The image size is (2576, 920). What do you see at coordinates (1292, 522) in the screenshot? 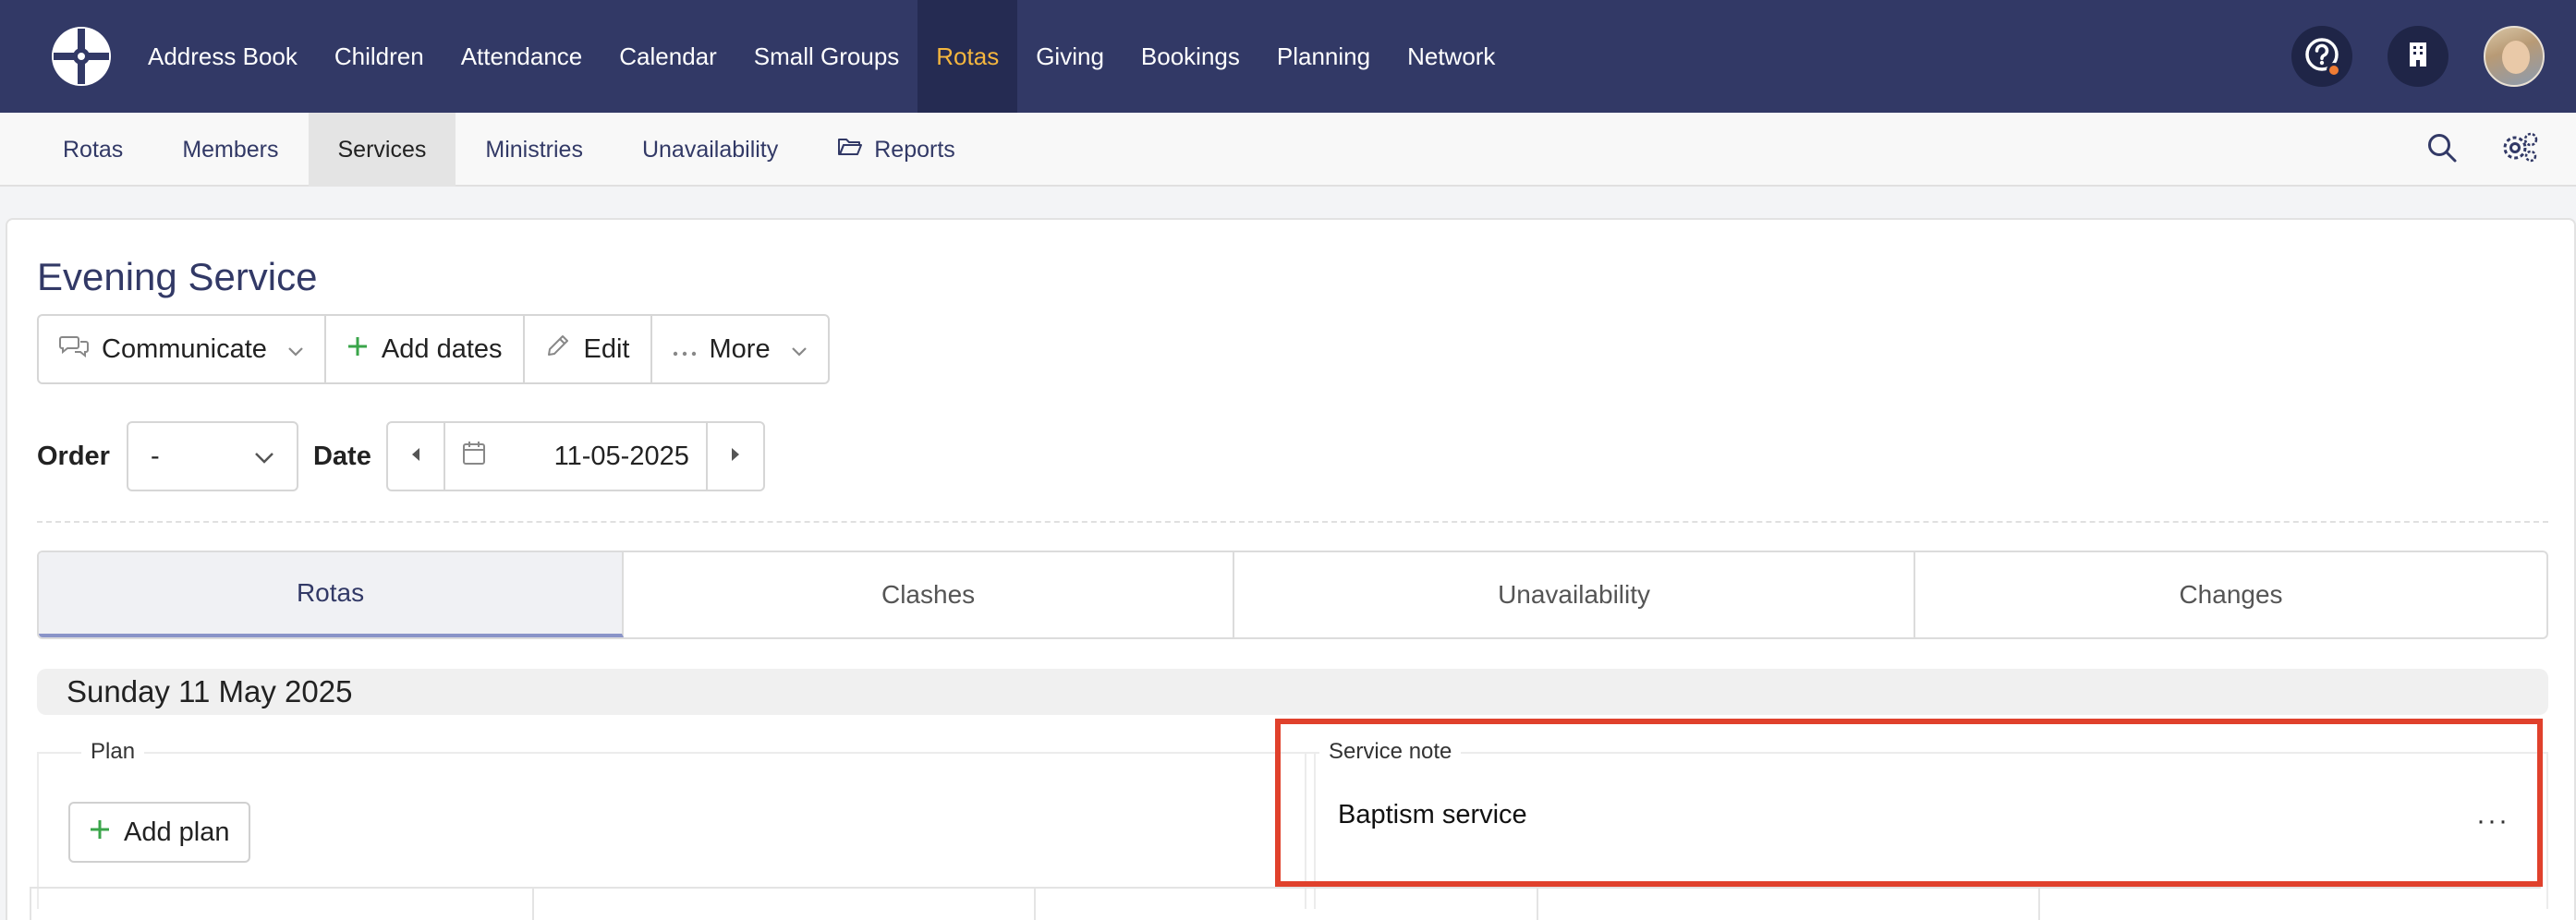
I see `divider` at bounding box center [1292, 522].